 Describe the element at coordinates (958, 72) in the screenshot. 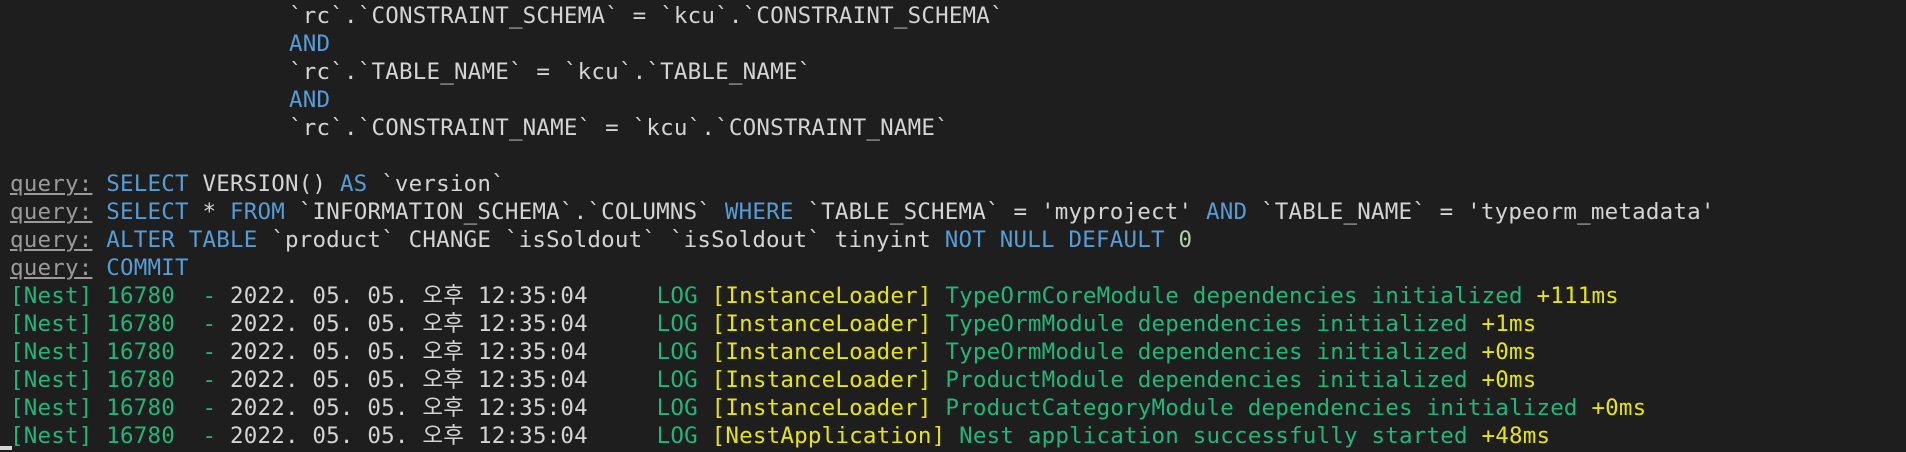

I see `sql-line: `rc`.`TABLE_NAME` = `kcu`.`TABLE_NAME`` at that location.